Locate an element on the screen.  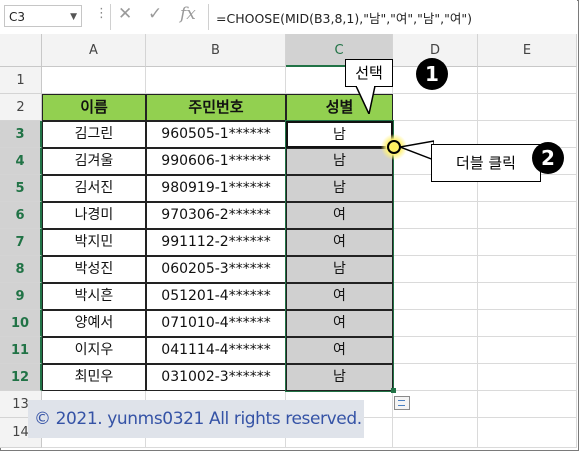
callout-dblclick-pointer is located at coordinates (417, 150).